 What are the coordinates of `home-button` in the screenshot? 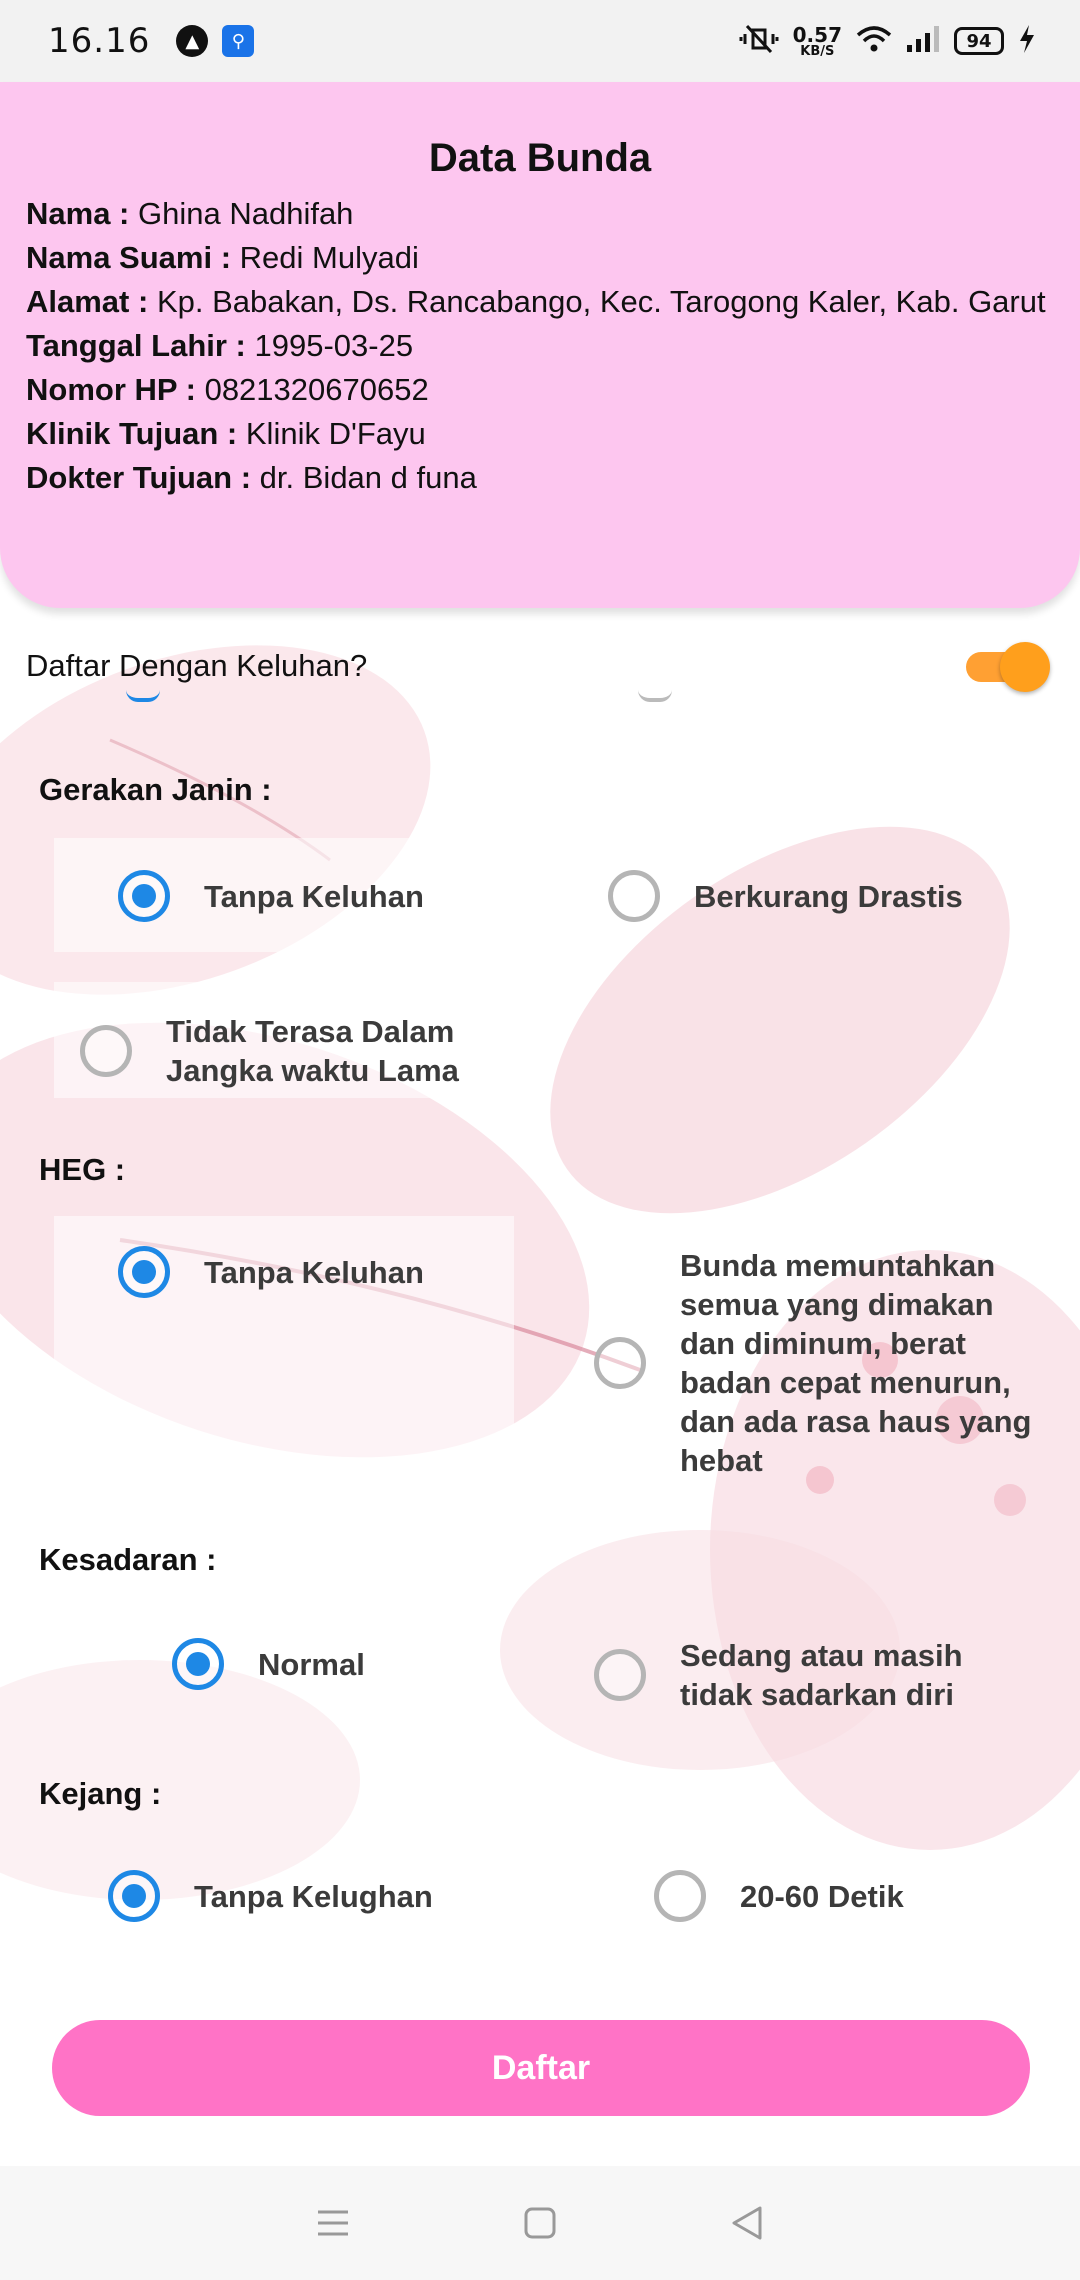 It's located at (540, 2223).